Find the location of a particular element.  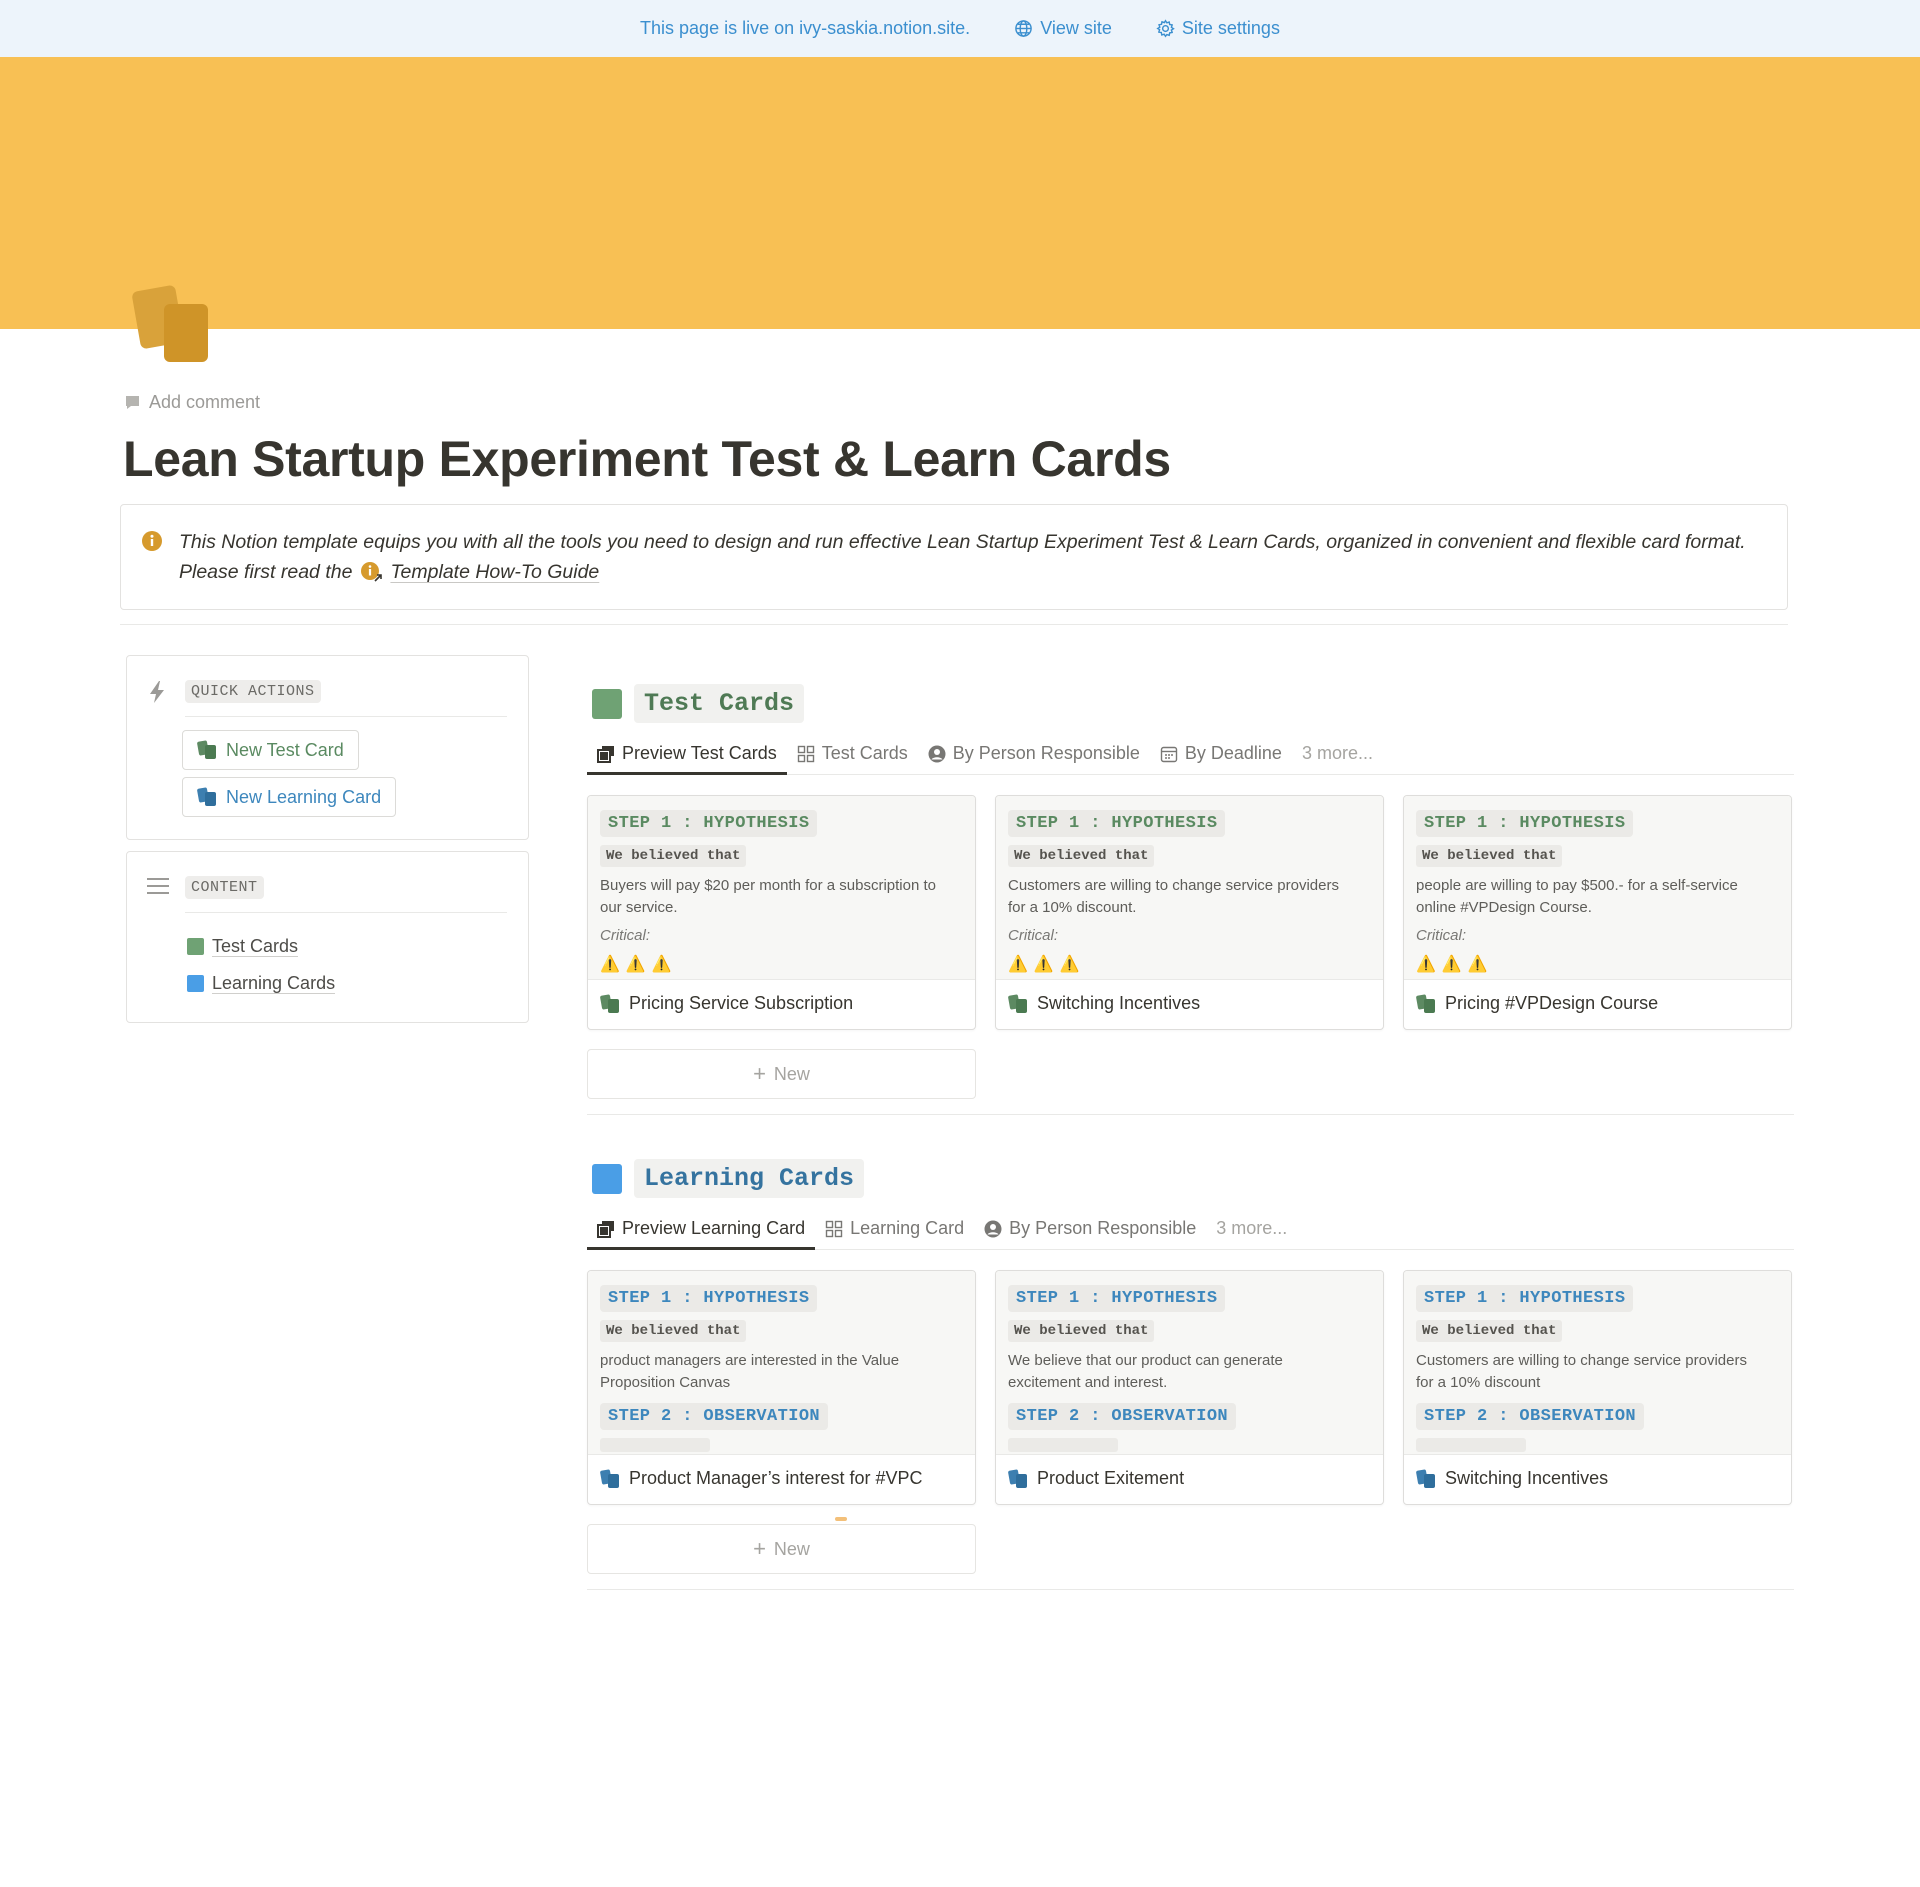

guide-link: Template How-To Guide is located at coordinates (479, 572).